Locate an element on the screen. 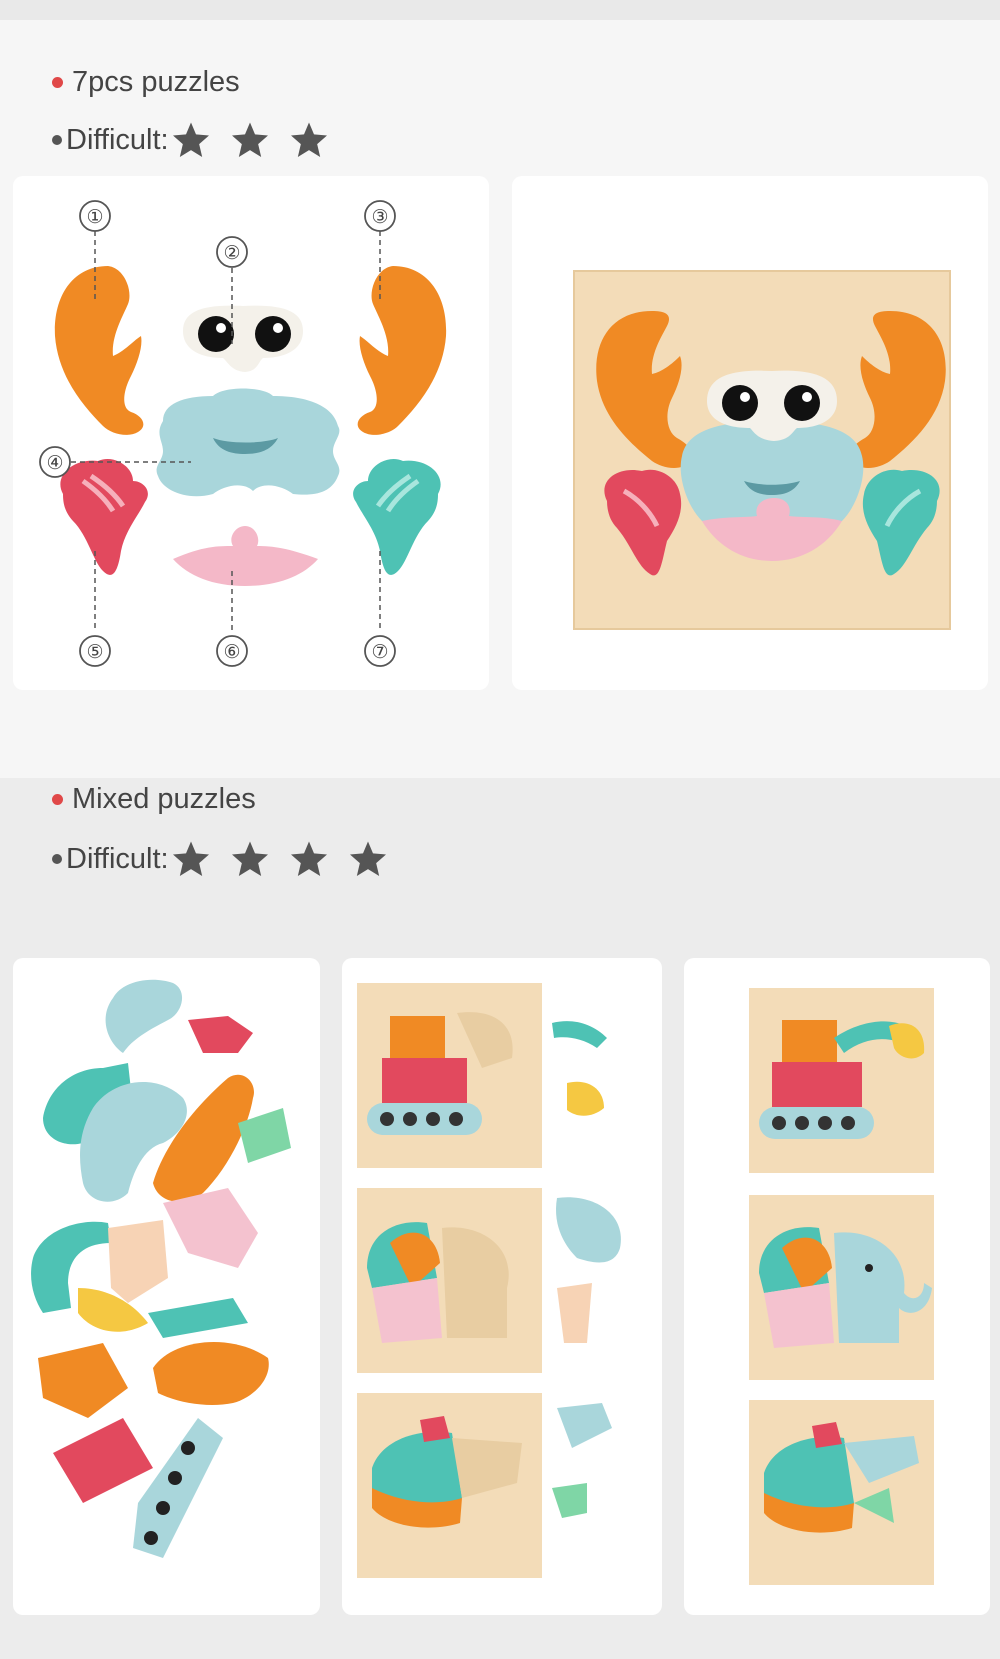  scattered-pieces-panel is located at coordinates (166, 1286).